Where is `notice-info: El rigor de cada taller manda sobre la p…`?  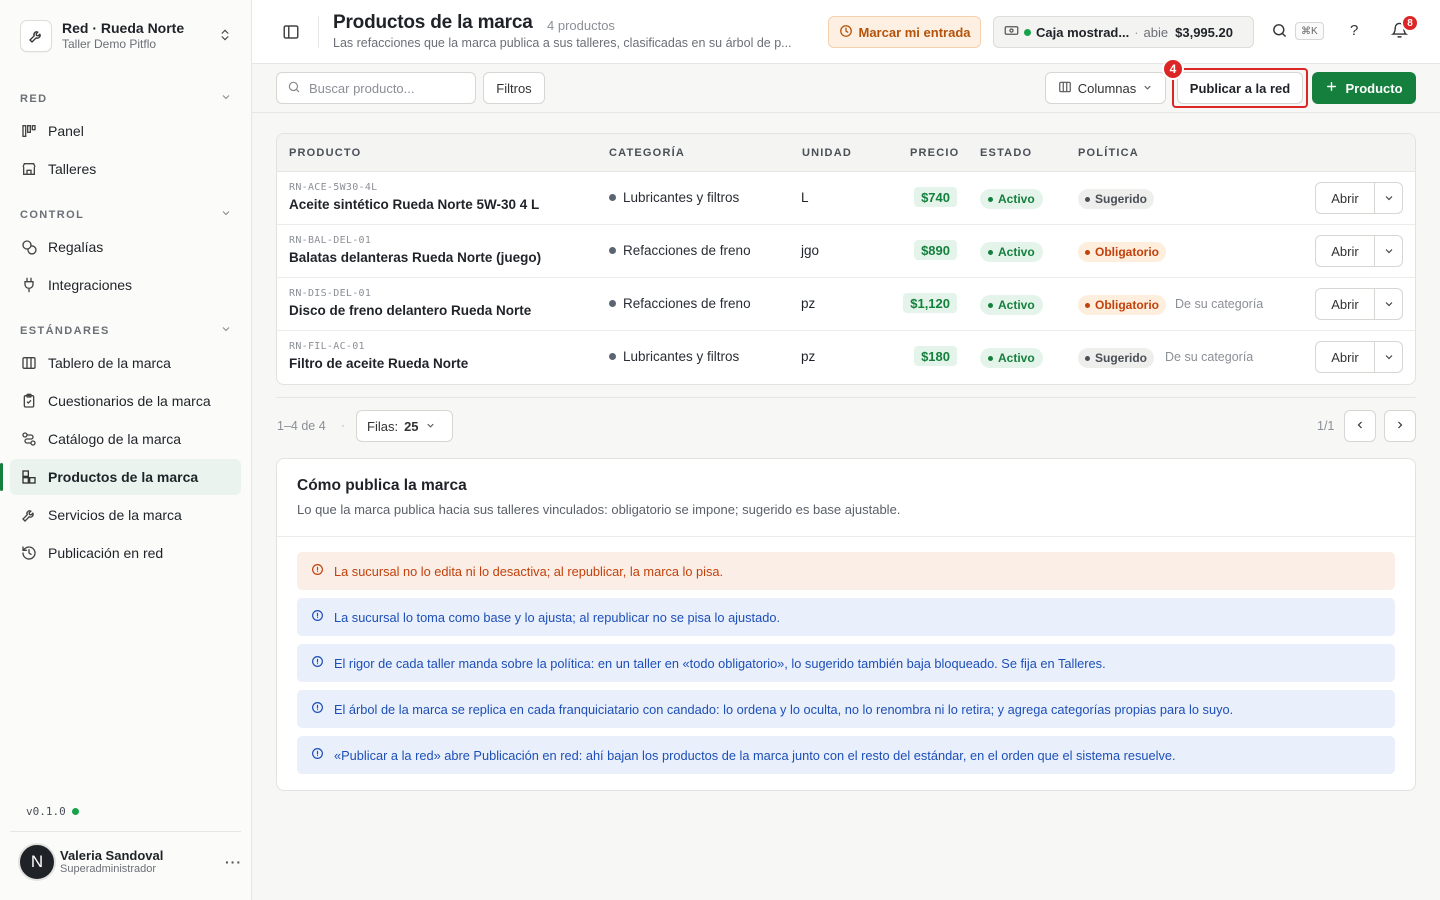 notice-info: El rigor de cada taller manda sobre la p… is located at coordinates (846, 663).